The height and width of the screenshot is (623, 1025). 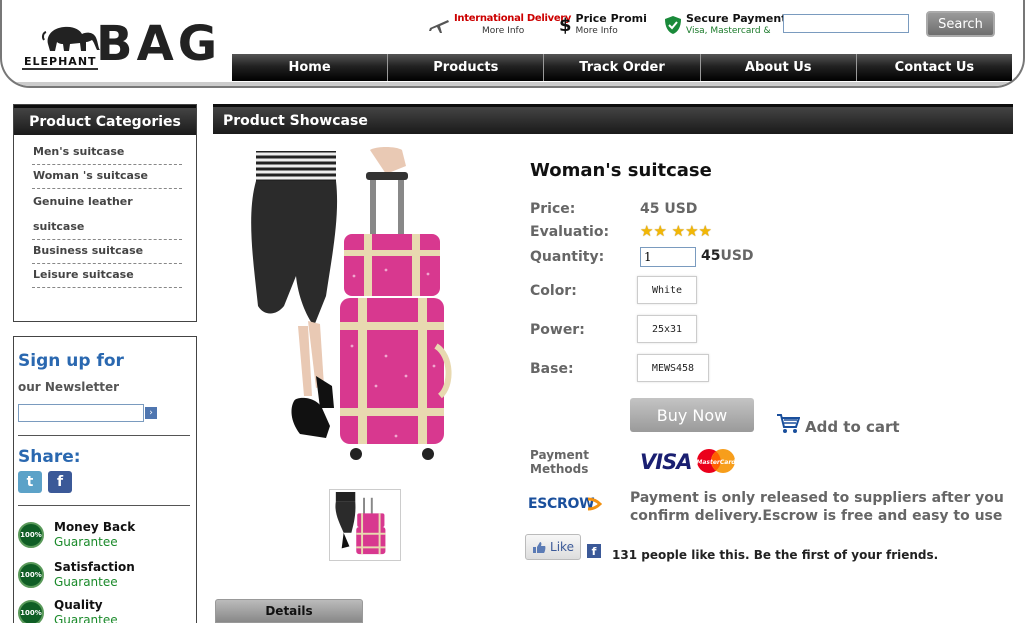 I want to click on thumbs-up-icon, so click(x=539, y=547).